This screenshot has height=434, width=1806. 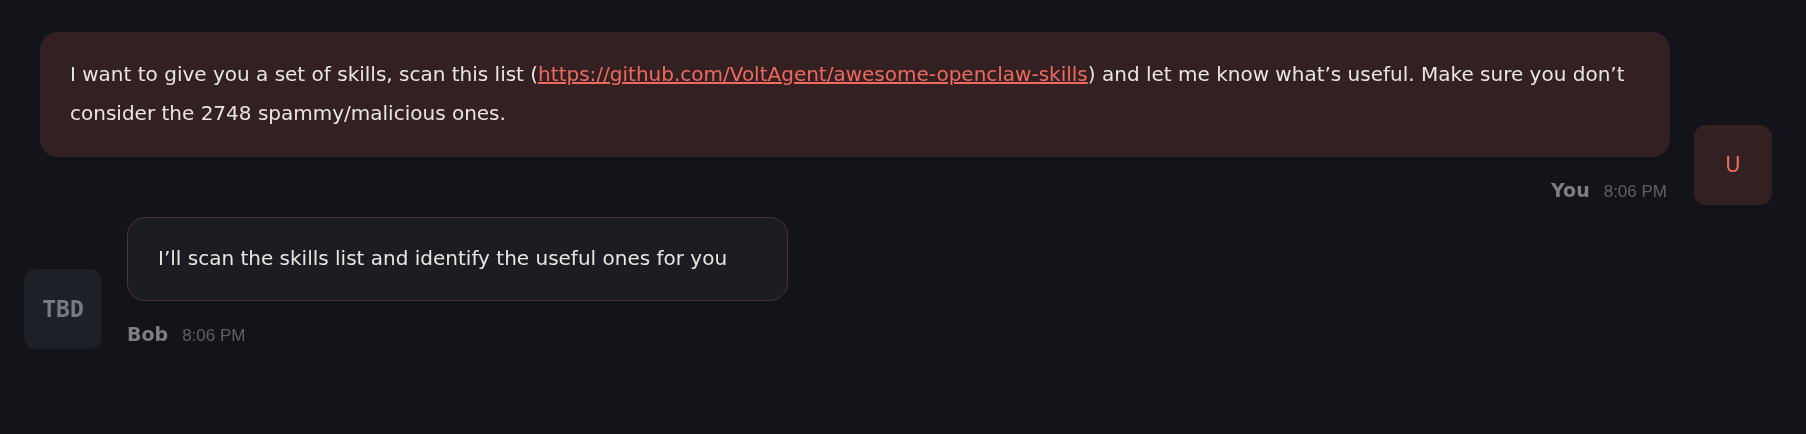 I want to click on message-text: I want to give you a set of skills, scan this list (https://github.com/VoltAgent/awesome-openclaw-skills) and let me know what’s useful. Make sure you don’t consider the 2748 spammy/malicious ones., so click(x=847, y=93).